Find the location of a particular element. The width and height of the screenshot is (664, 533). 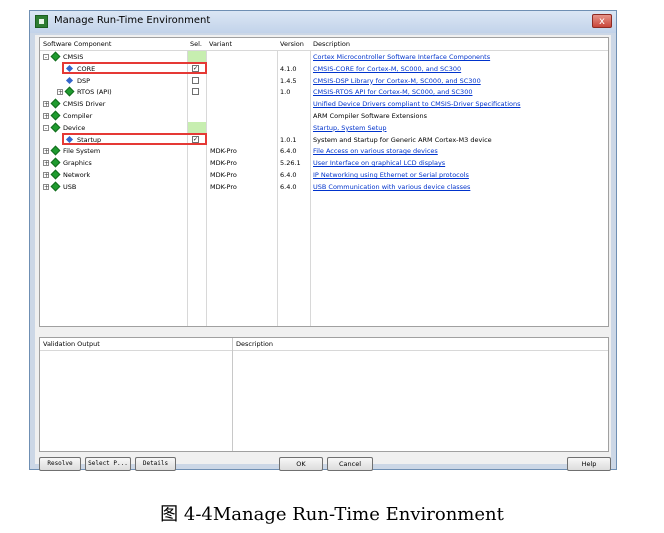

component-label: CMSIS Driver is located at coordinates (84, 104).